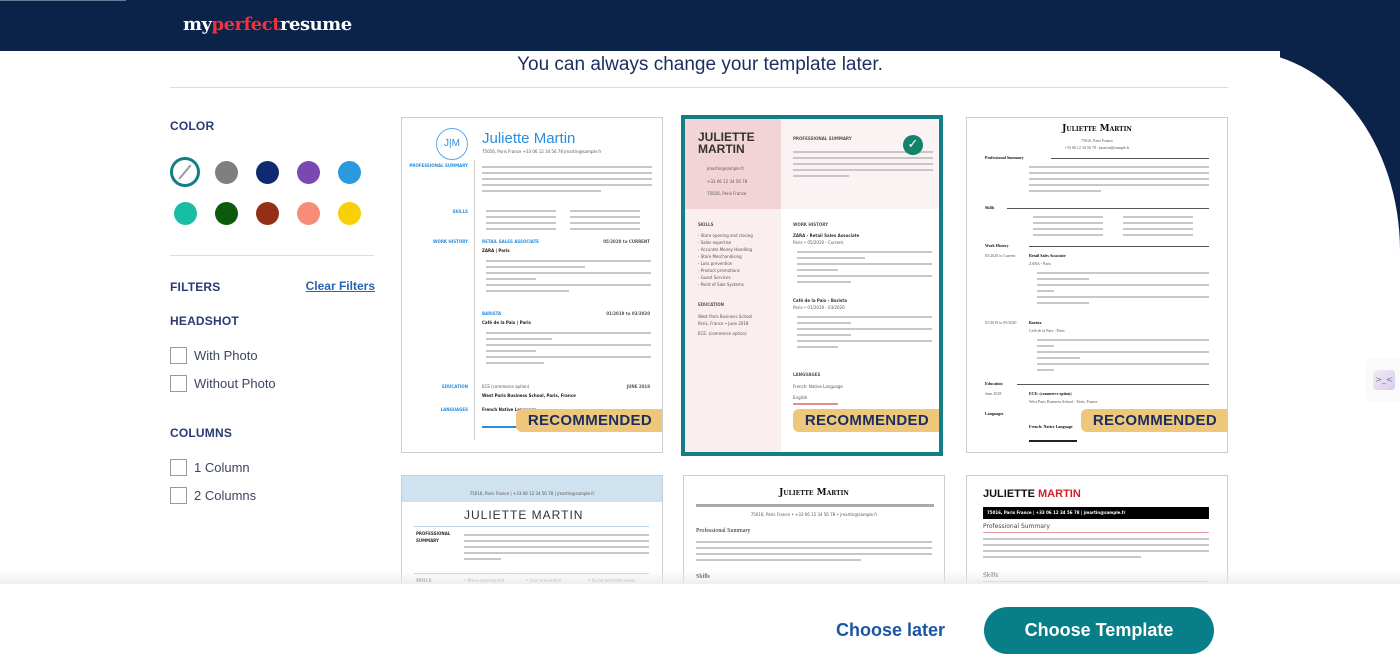 The image size is (1400, 666). I want to click on side-widget: >_<, so click(1383, 380).